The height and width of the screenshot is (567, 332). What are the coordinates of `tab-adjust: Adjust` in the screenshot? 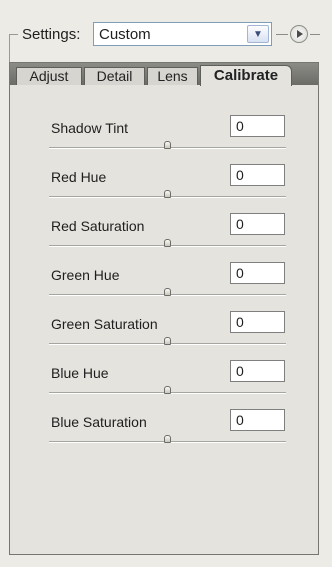 It's located at (49, 76).